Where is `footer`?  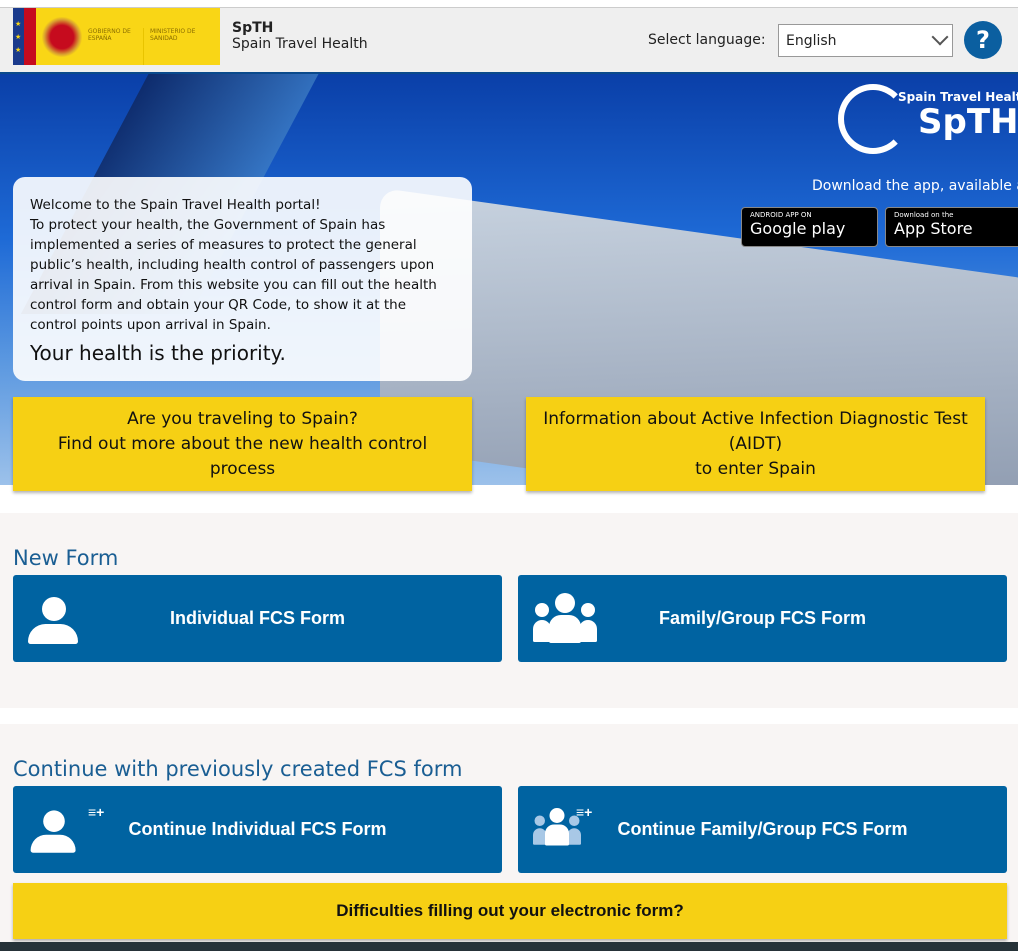 footer is located at coordinates (509, 946).